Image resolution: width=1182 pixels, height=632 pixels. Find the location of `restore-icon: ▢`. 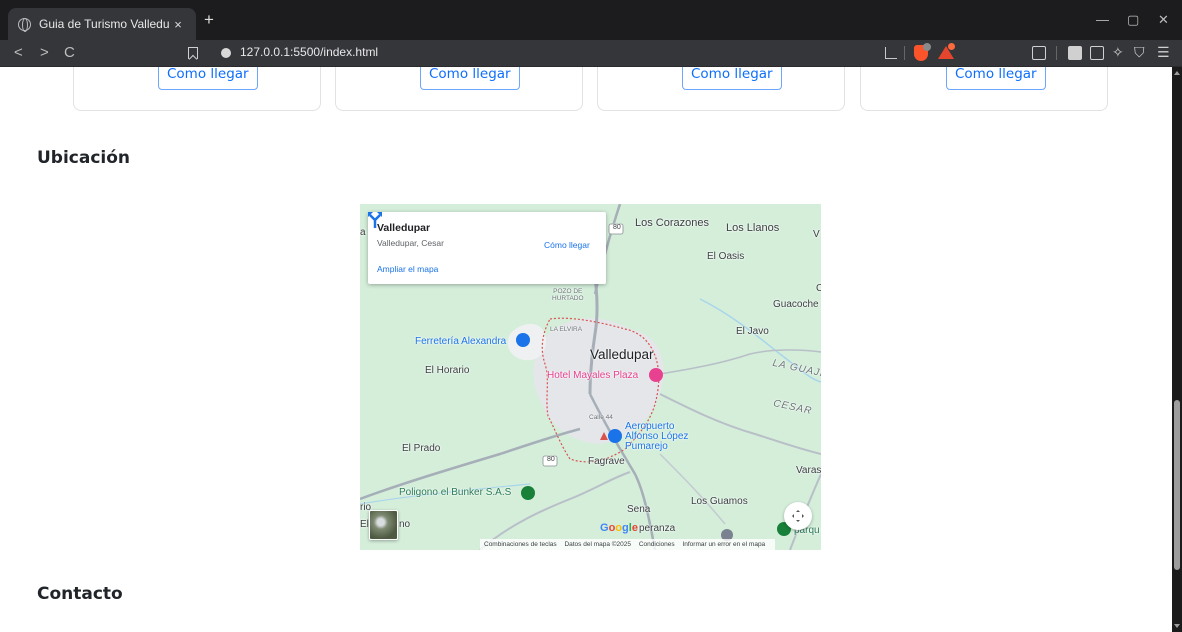

restore-icon: ▢ is located at coordinates (1133, 20).